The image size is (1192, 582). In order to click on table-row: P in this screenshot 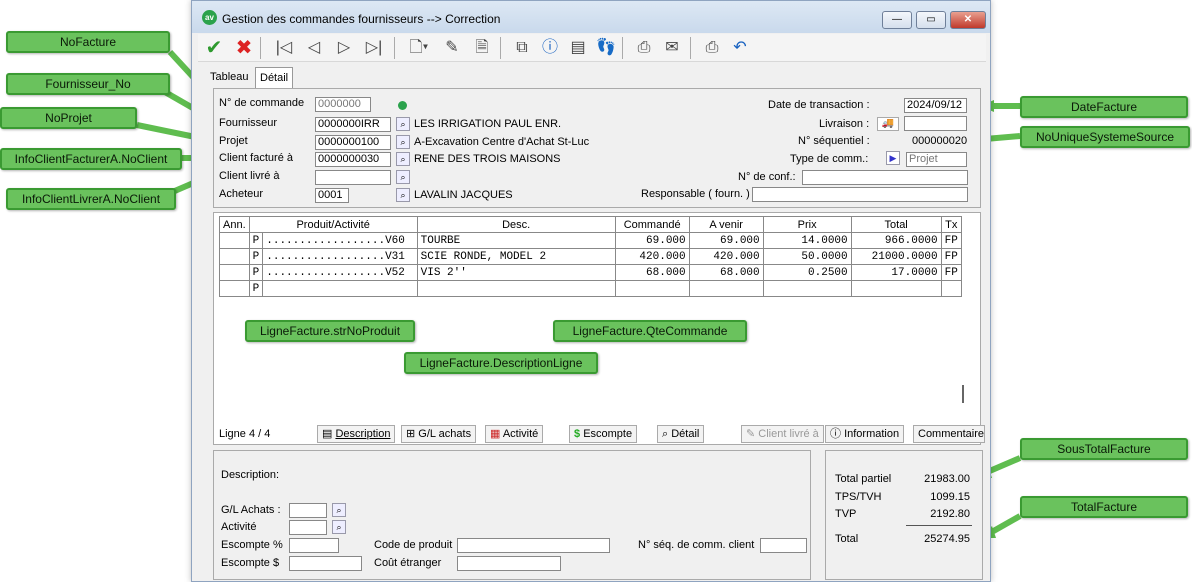, I will do `click(590, 288)`.